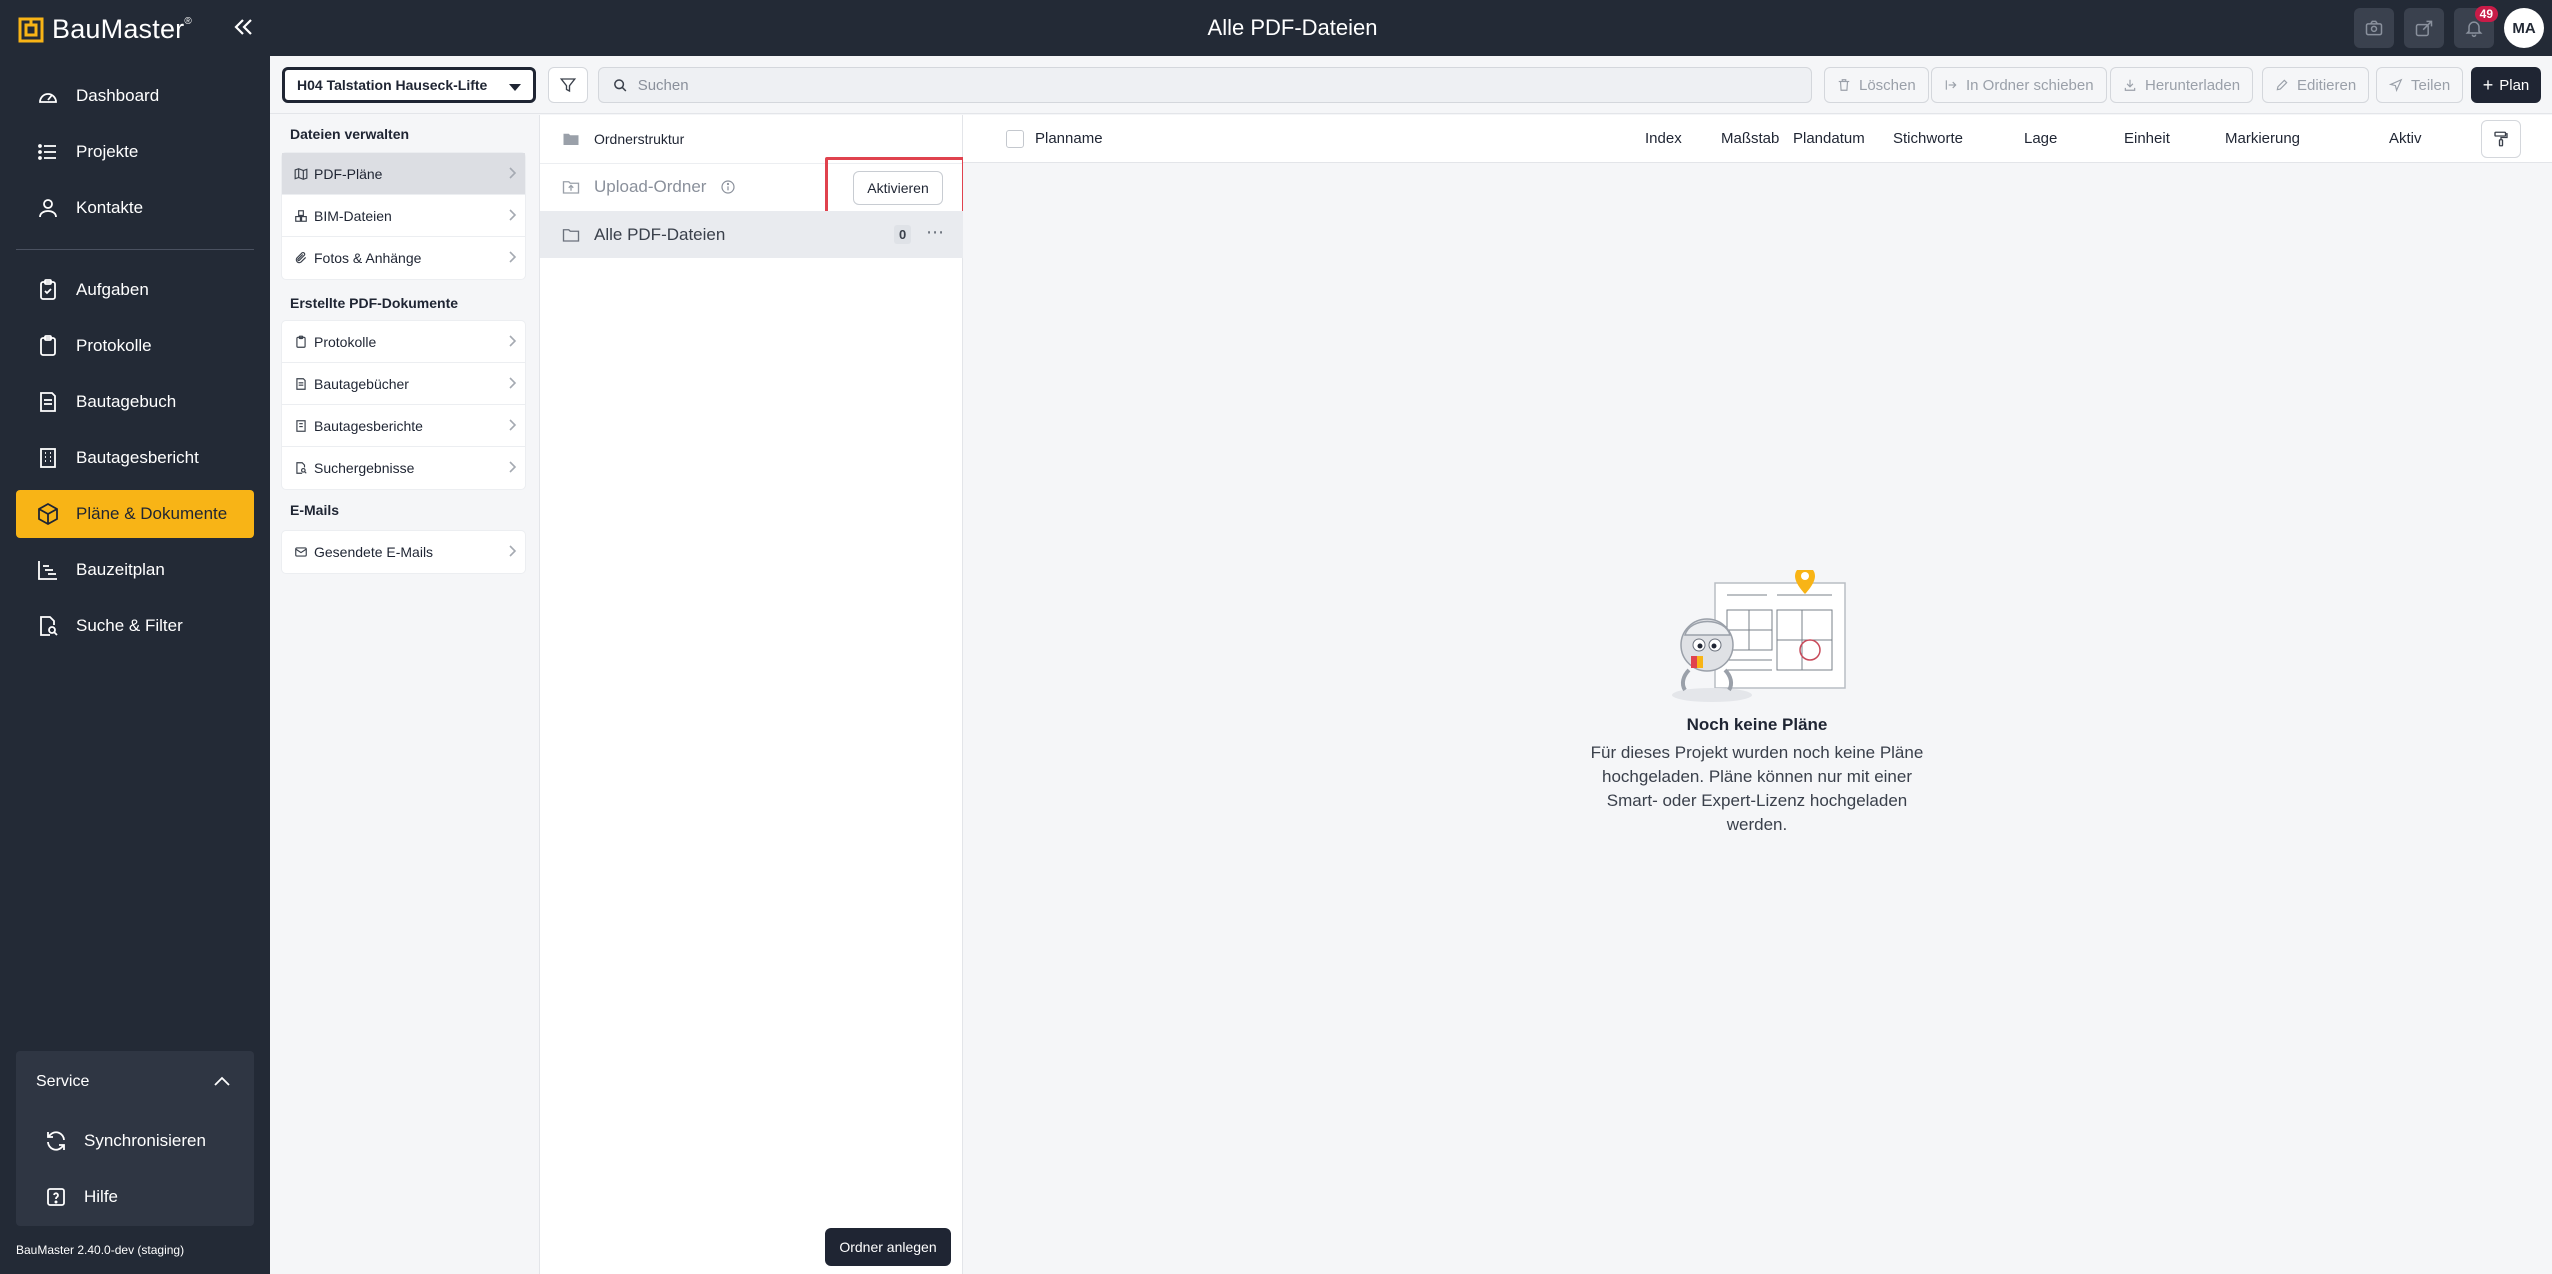 Image resolution: width=2552 pixels, height=1274 pixels. Describe the element at coordinates (935, 232) in the screenshot. I see `more-options-icon: ⋯` at that location.